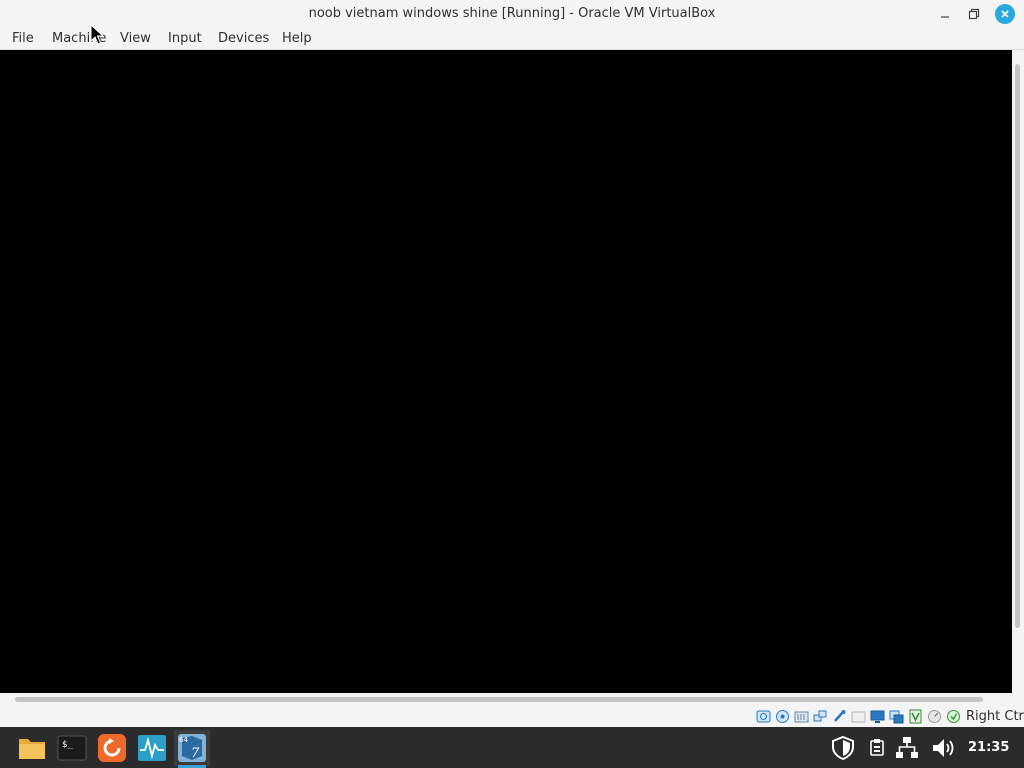 This screenshot has width=1024, height=768. I want to click on taskbar: $_ 64 7 21:35, so click(512, 747).